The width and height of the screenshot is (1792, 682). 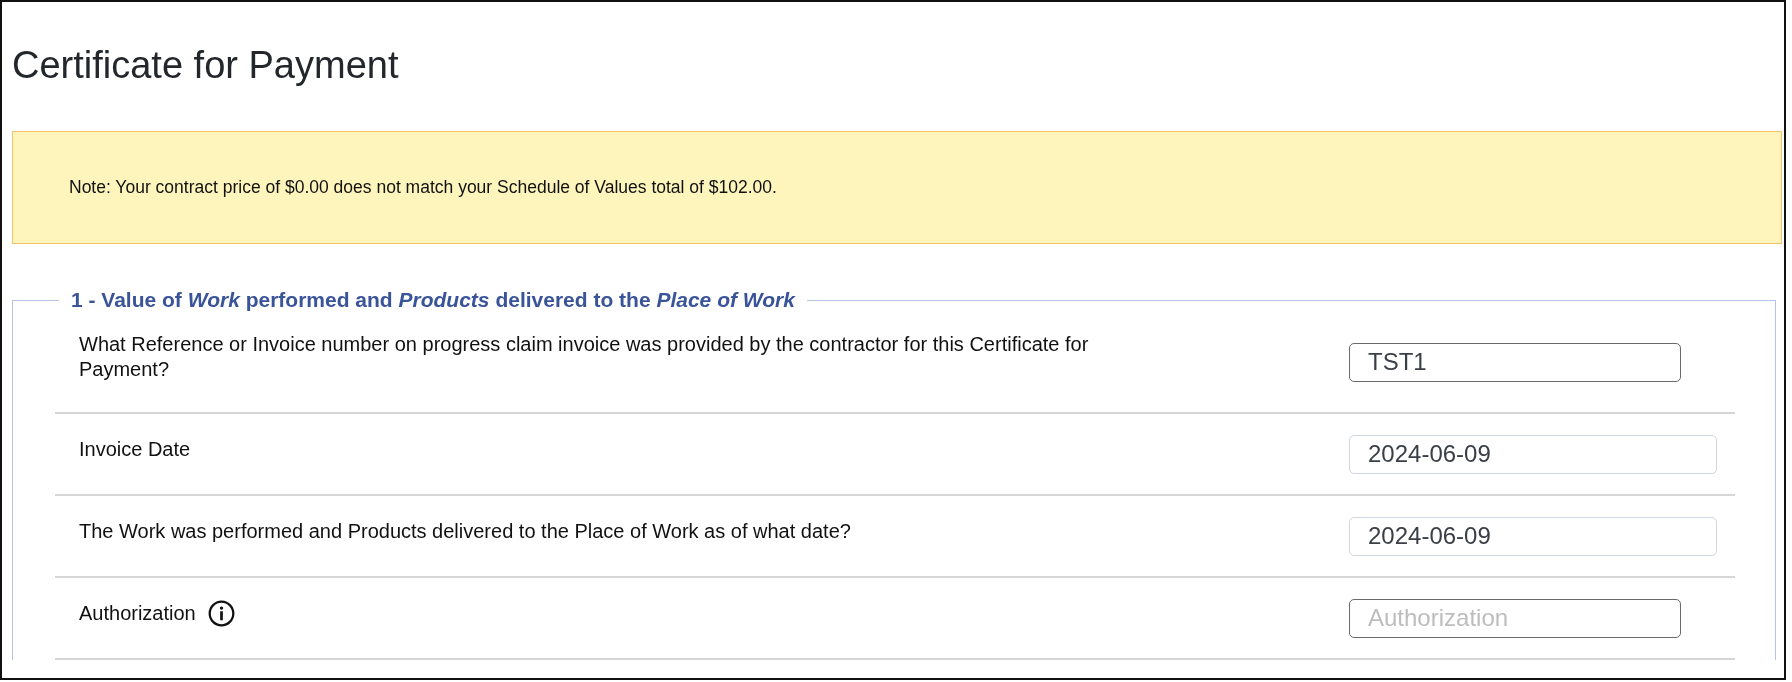 What do you see at coordinates (137, 613) in the screenshot?
I see `field-label: Authorization` at bounding box center [137, 613].